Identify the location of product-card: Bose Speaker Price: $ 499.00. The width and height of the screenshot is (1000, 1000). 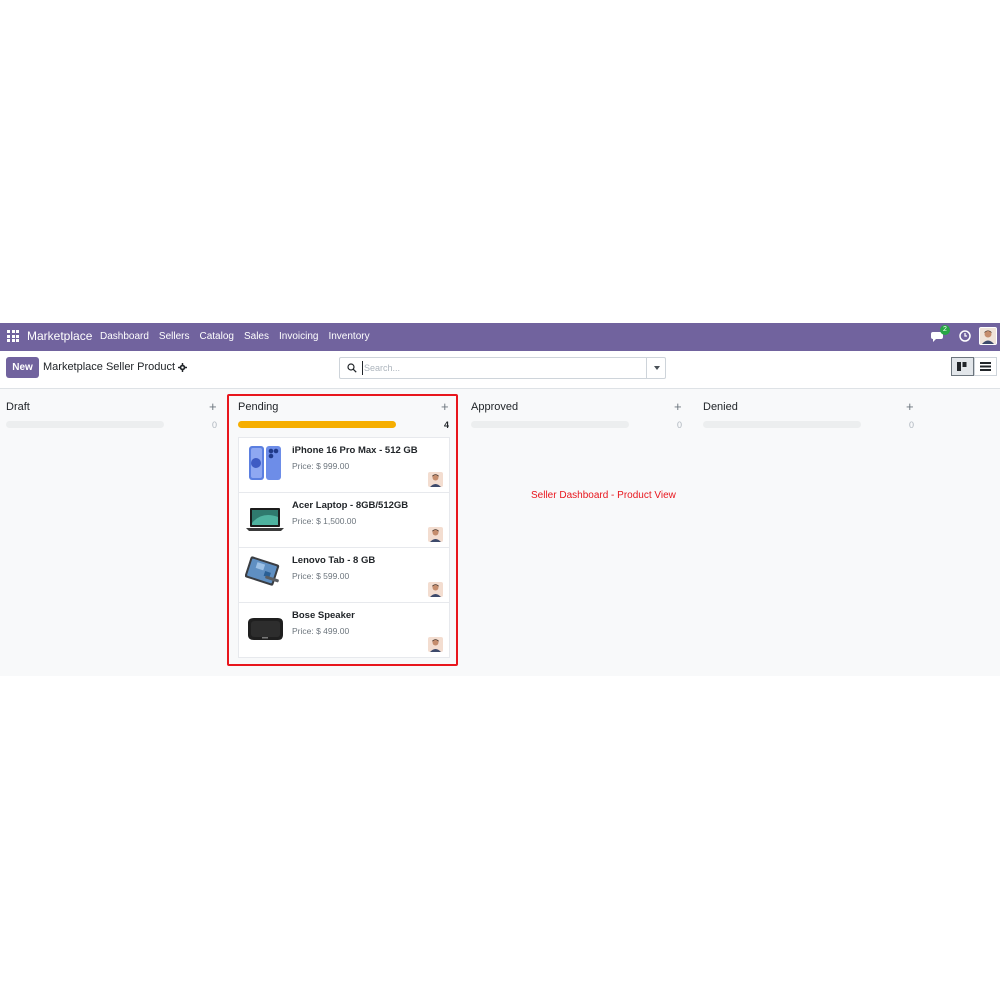
(344, 630).